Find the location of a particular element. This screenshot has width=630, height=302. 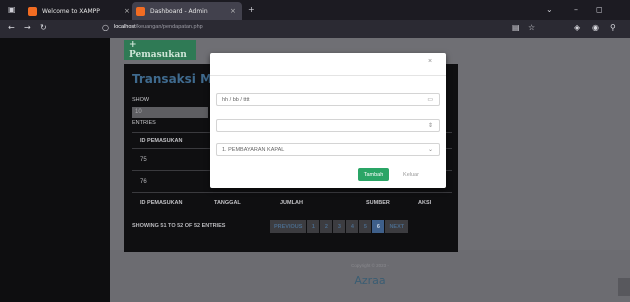

pagination: PREVIOUS 1 2 3 4 5 6 NEXT is located at coordinates (339, 226).